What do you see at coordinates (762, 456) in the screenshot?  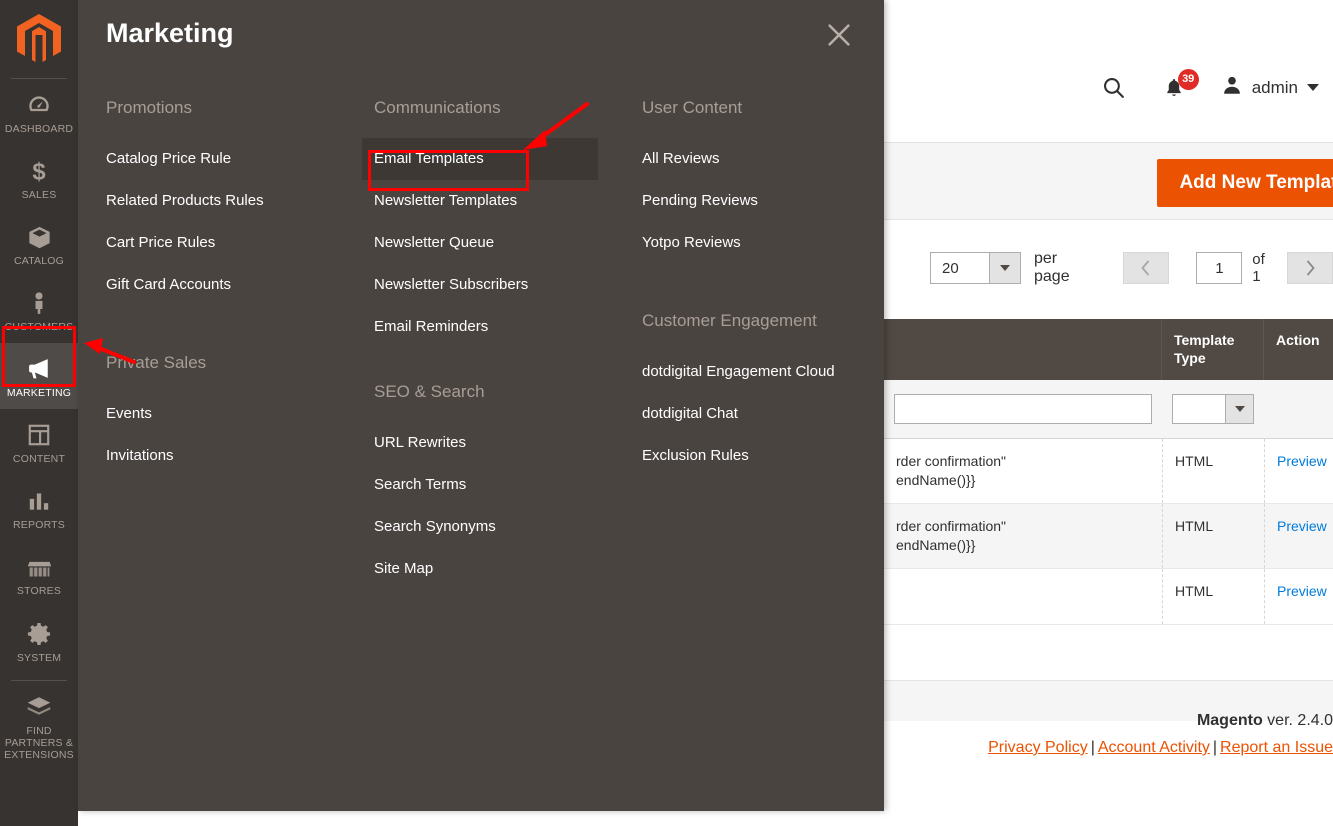 I see `menu-item-exclusion-rules: Exclusion Rules` at bounding box center [762, 456].